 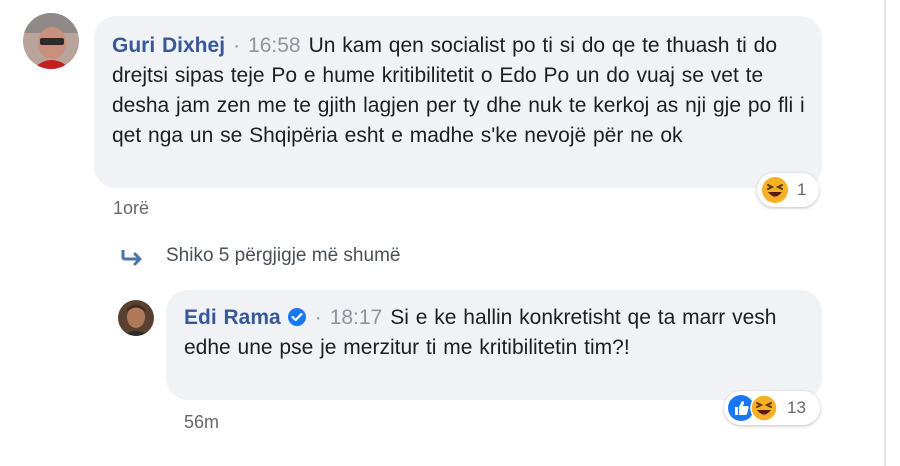 What do you see at coordinates (296, 317) in the screenshot?
I see `verified-badge-icon` at bounding box center [296, 317].